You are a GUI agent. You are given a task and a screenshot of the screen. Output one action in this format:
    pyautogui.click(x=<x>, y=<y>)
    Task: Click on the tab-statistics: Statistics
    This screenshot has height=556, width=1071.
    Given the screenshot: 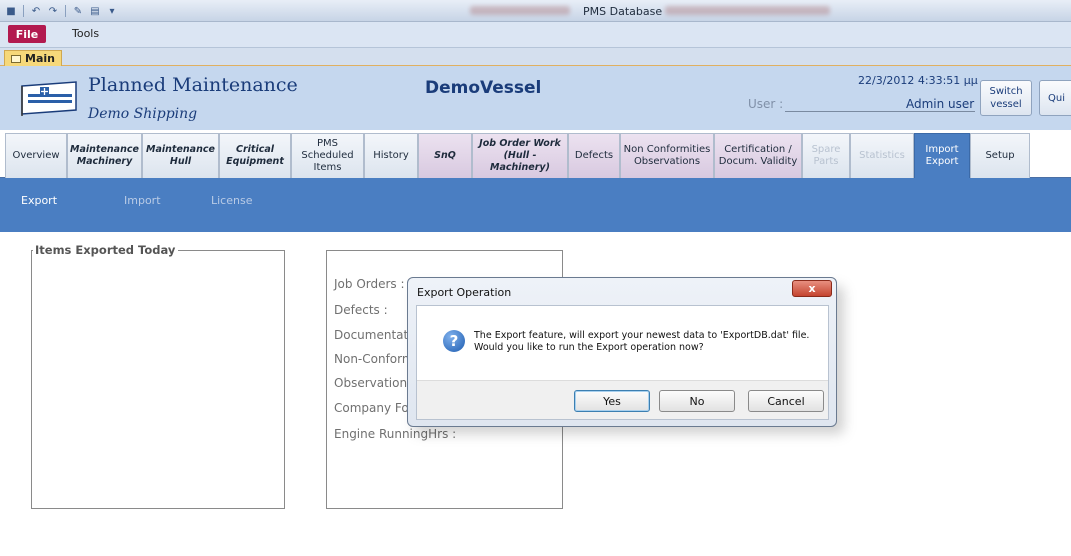 What is the action you would take?
    pyautogui.click(x=882, y=155)
    